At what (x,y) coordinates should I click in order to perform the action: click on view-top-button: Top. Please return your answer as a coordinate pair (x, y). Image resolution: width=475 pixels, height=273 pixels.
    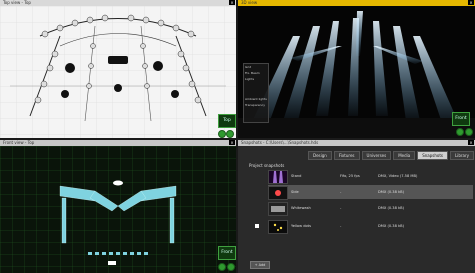
    Looking at the image, I should click on (227, 121).